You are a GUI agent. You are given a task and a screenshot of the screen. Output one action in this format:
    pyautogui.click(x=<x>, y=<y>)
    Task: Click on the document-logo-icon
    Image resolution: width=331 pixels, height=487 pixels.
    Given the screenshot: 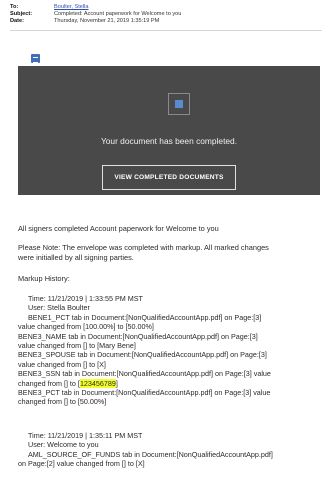 What is the action you would take?
    pyautogui.click(x=35, y=58)
    